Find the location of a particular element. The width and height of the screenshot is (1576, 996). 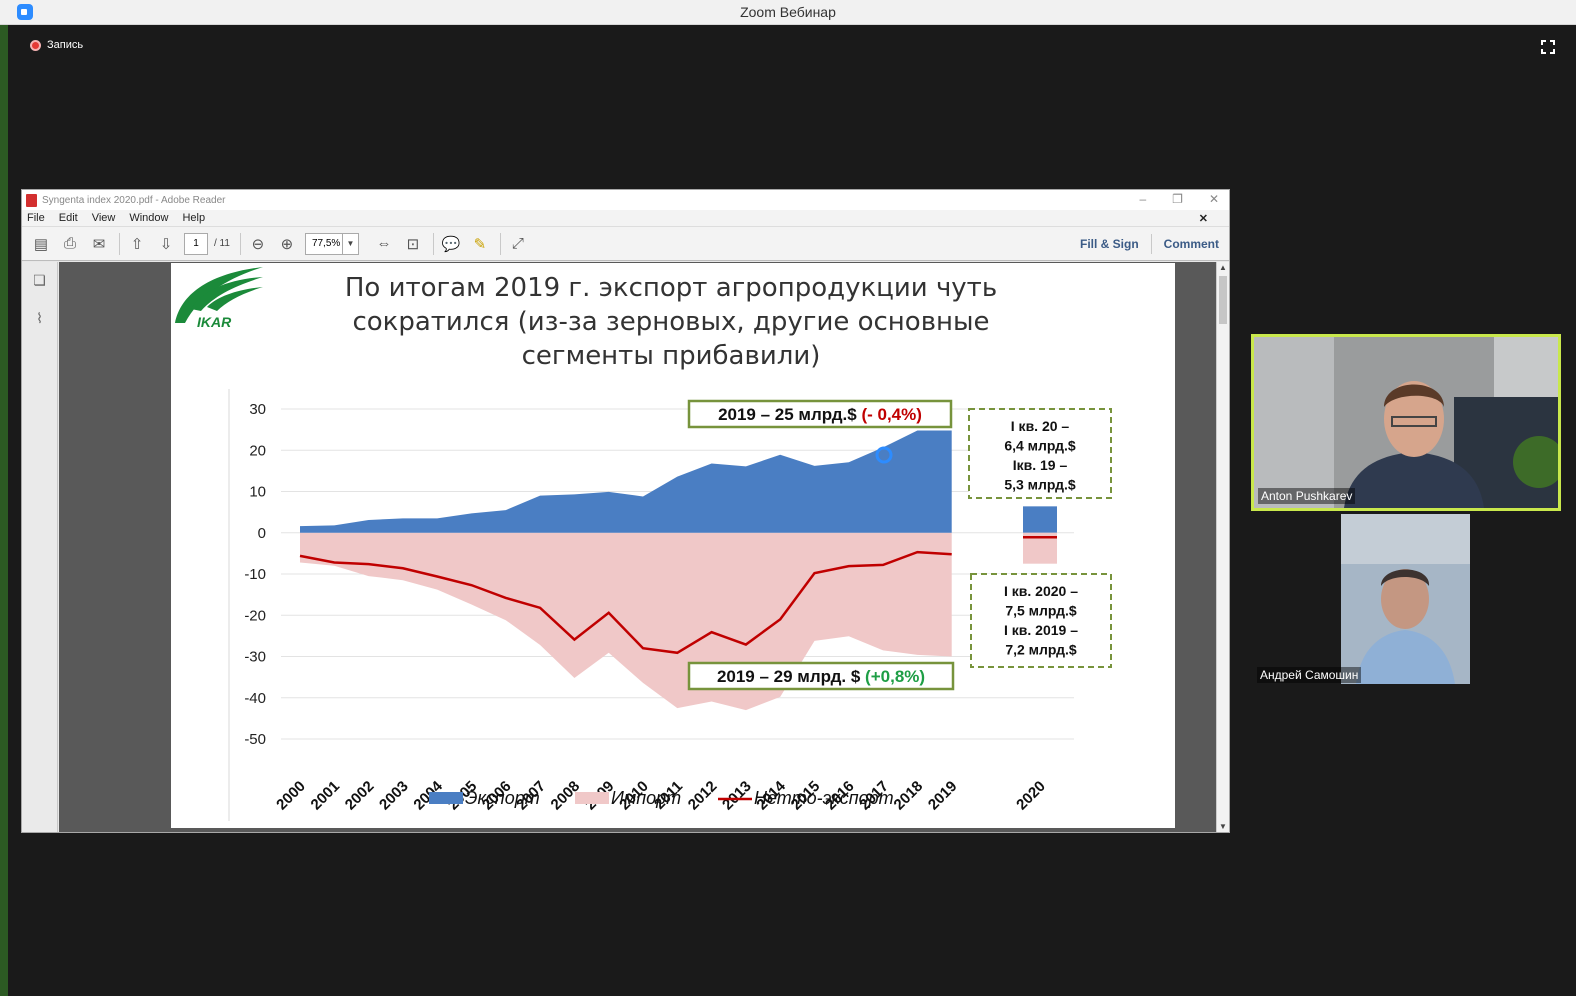

comment-button: Comment is located at coordinates (1191, 244).